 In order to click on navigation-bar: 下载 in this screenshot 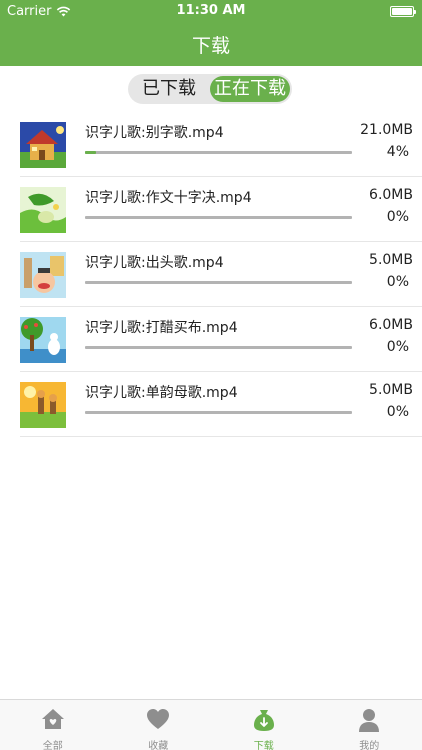, I will do `click(211, 44)`.